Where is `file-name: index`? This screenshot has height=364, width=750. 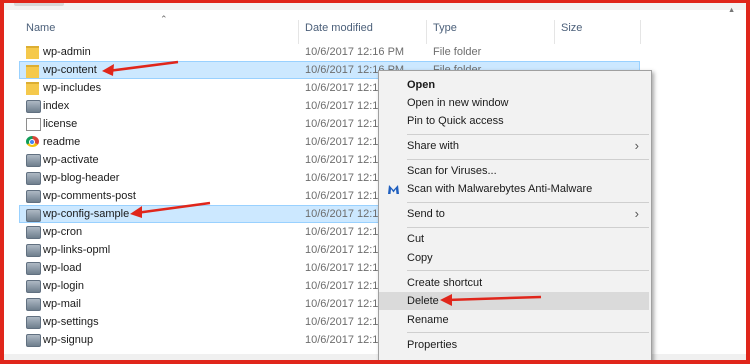
file-name: index is located at coordinates (56, 106).